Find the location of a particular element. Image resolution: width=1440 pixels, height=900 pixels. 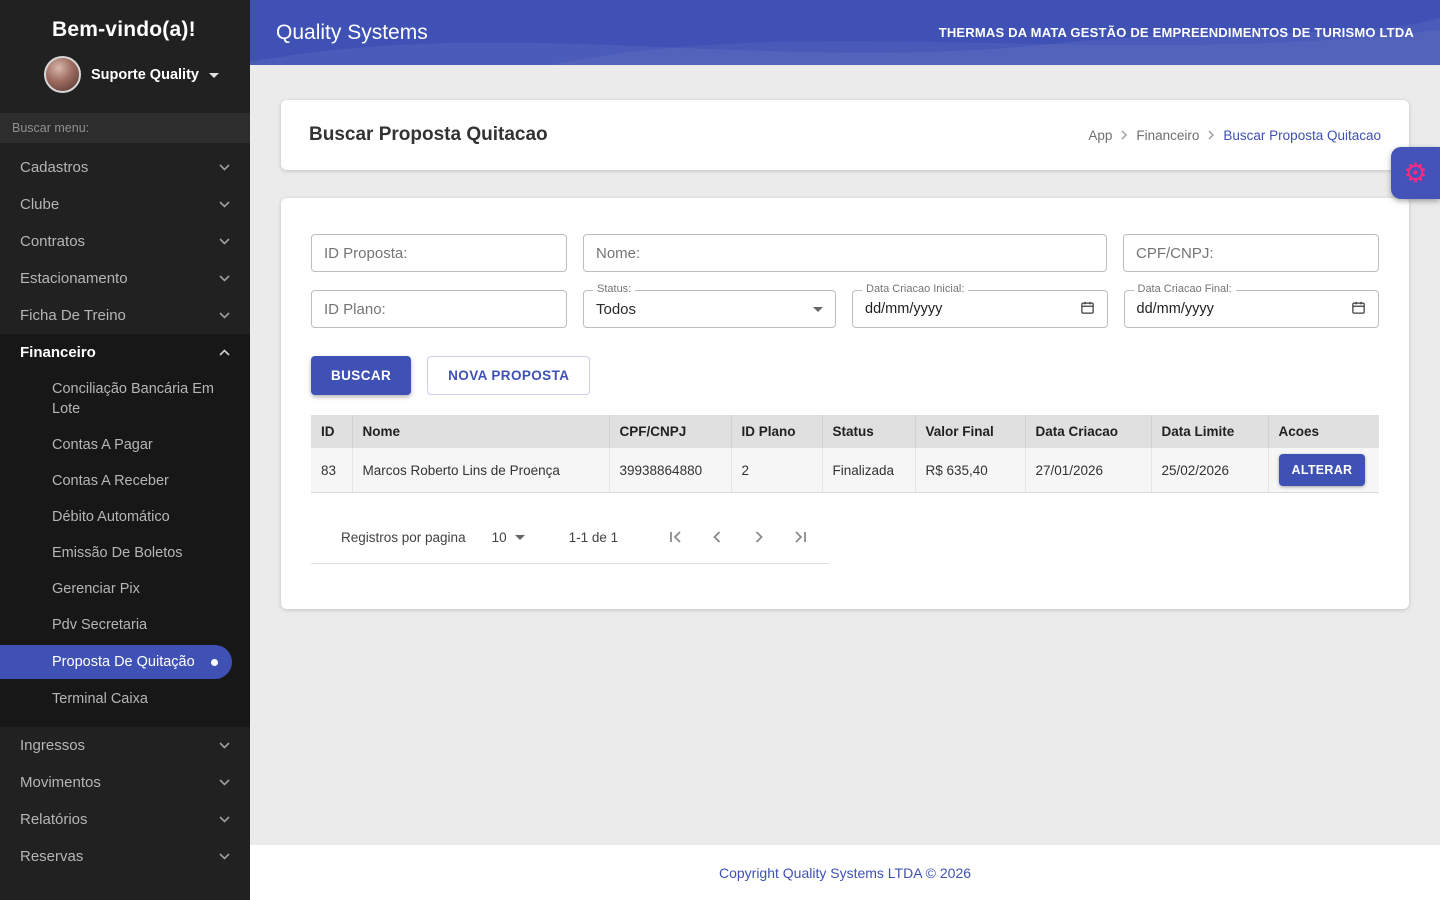

first-page-icon is located at coordinates (675, 537).